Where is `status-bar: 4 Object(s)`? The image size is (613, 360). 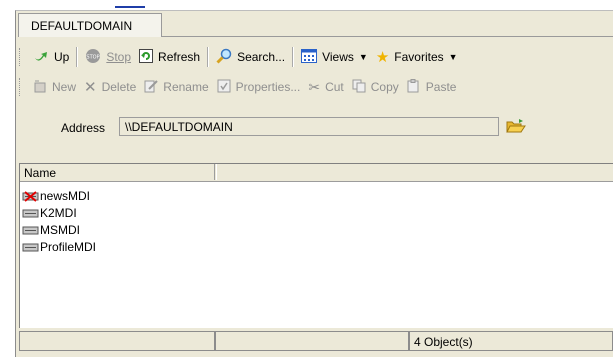 status-bar: 4 Object(s) is located at coordinates (316, 341).